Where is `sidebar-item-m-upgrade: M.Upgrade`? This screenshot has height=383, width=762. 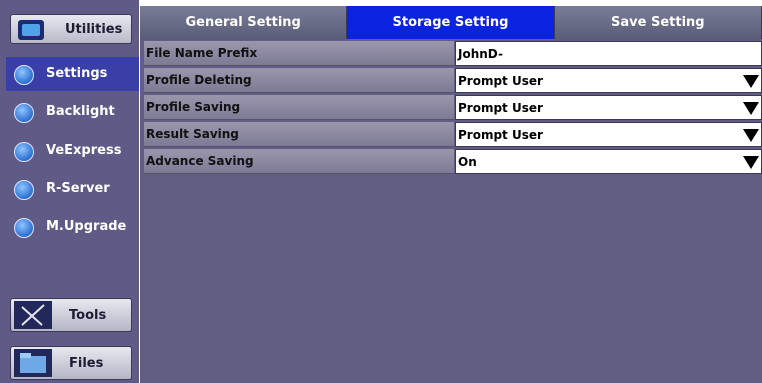
sidebar-item-m-upgrade: M.Upgrade is located at coordinates (72, 227).